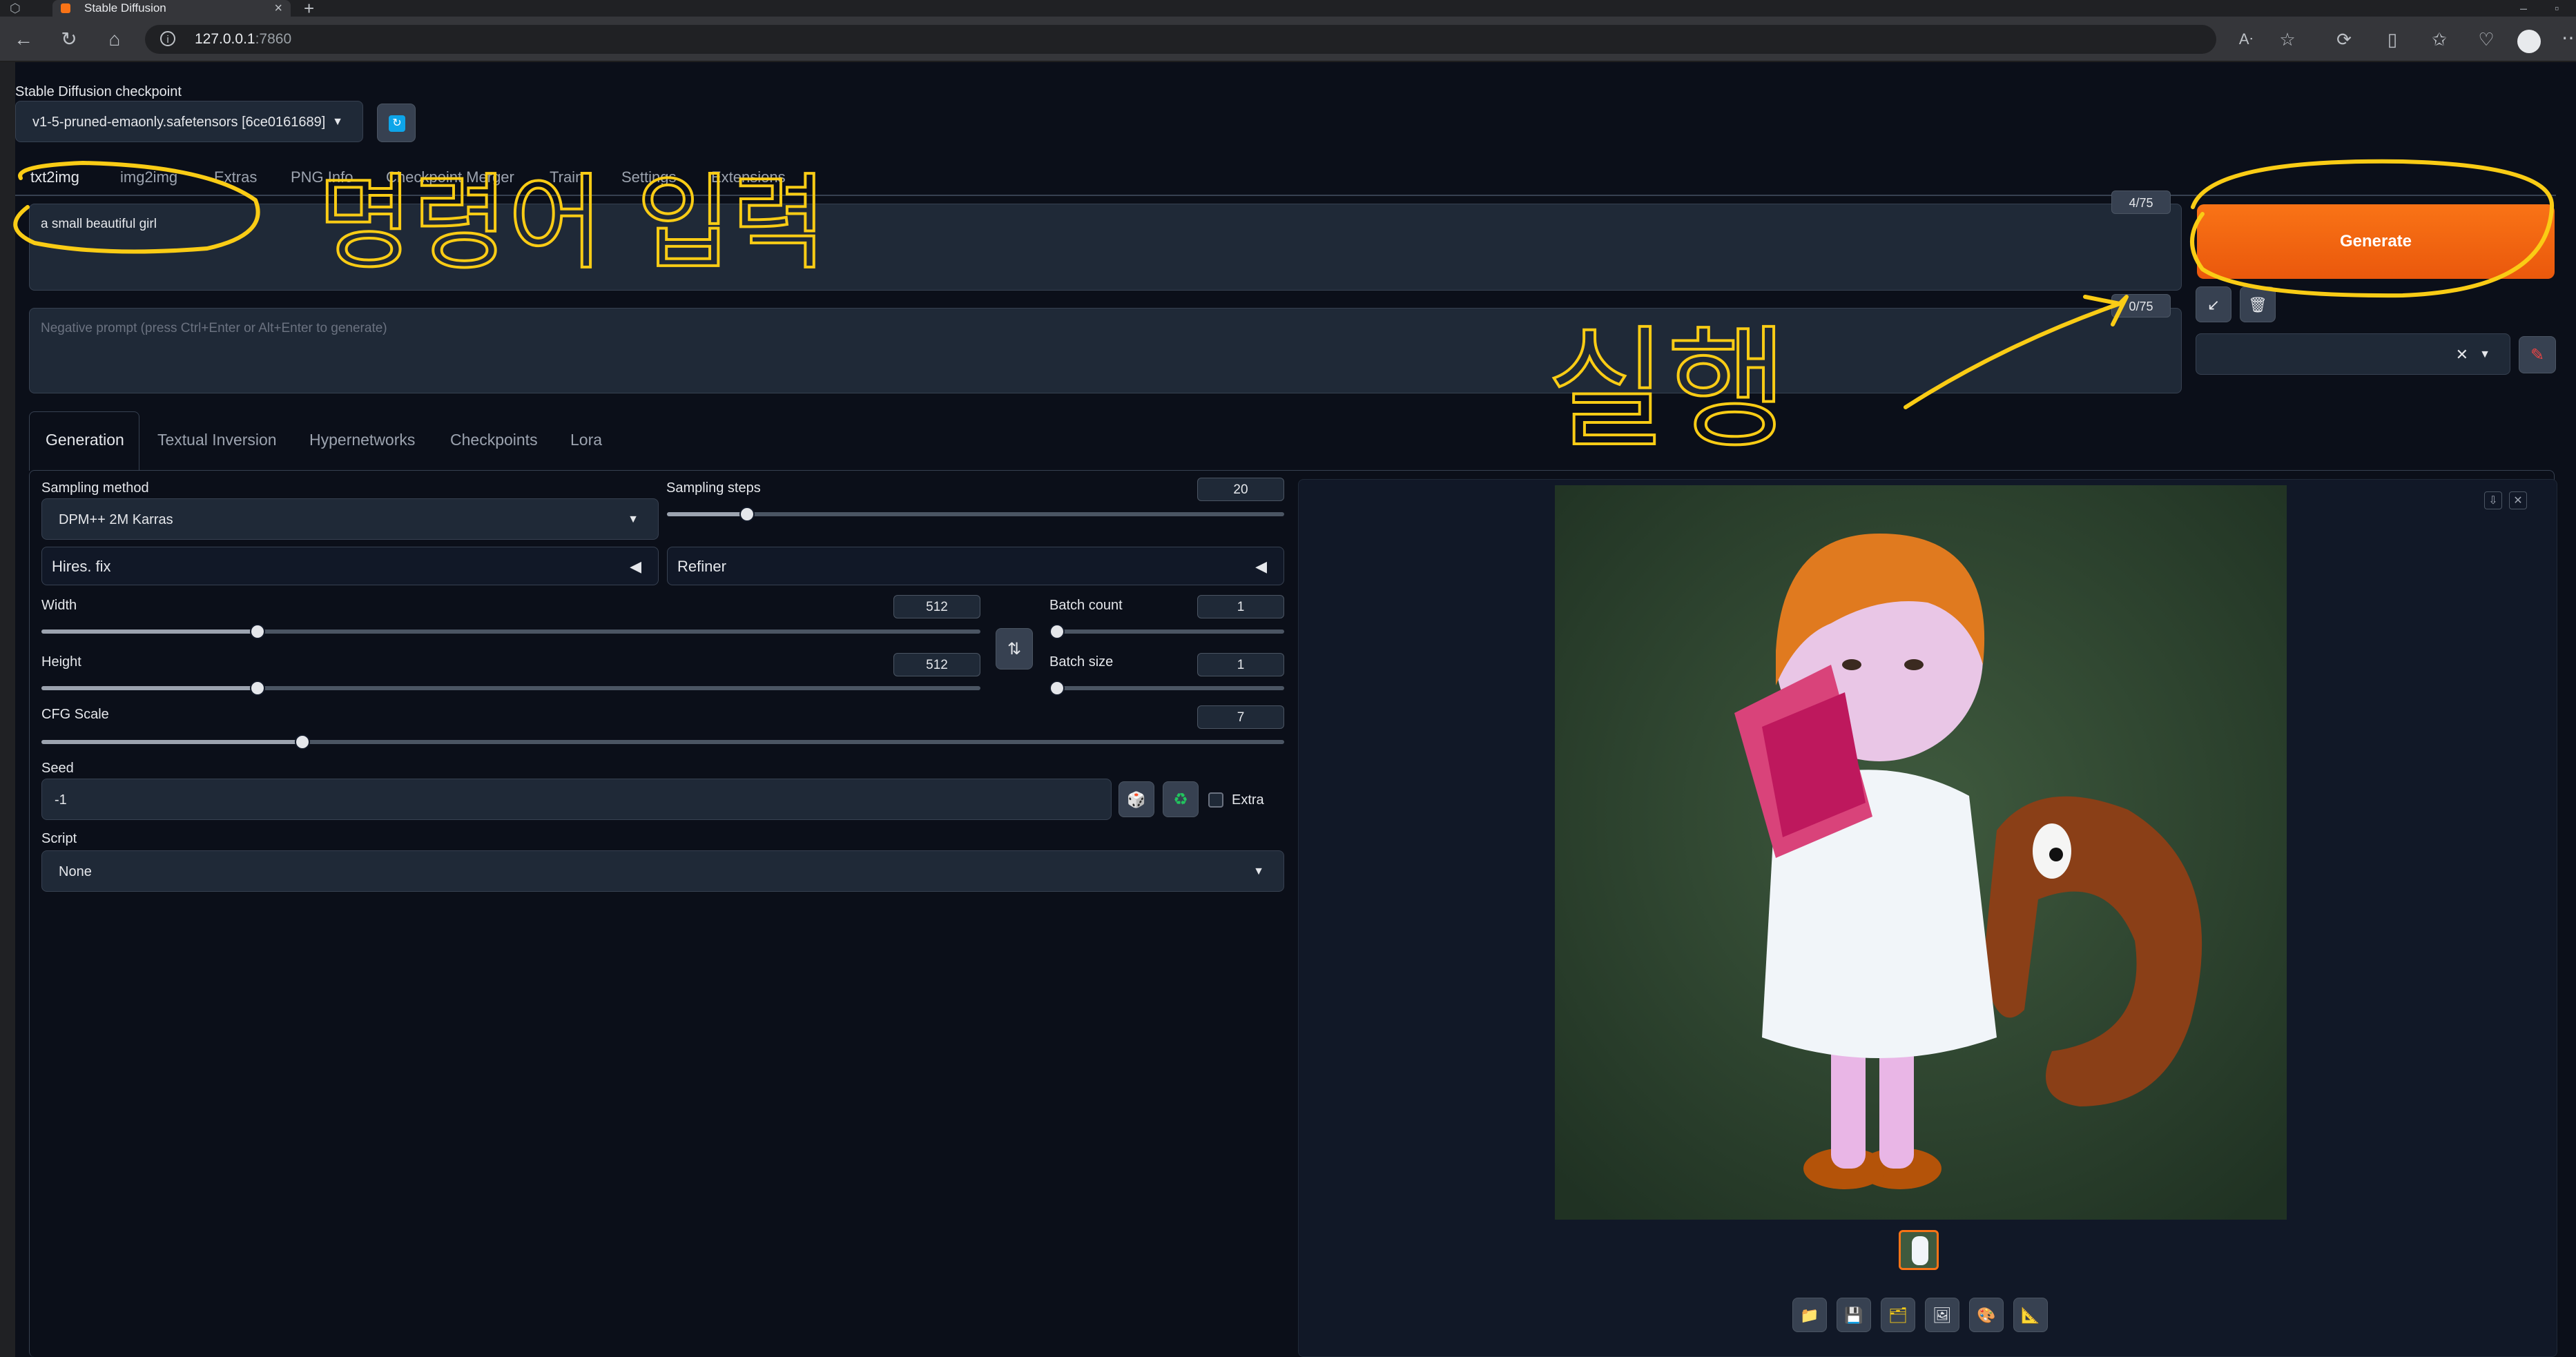  Describe the element at coordinates (55, 177) in the screenshot. I see `tab-txt2img: txt2img` at that location.